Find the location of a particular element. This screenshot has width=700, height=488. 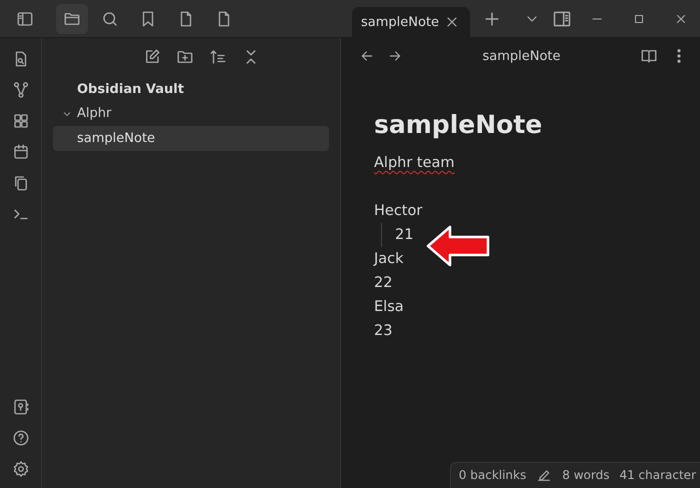

new-folder-icon is located at coordinates (185, 57).